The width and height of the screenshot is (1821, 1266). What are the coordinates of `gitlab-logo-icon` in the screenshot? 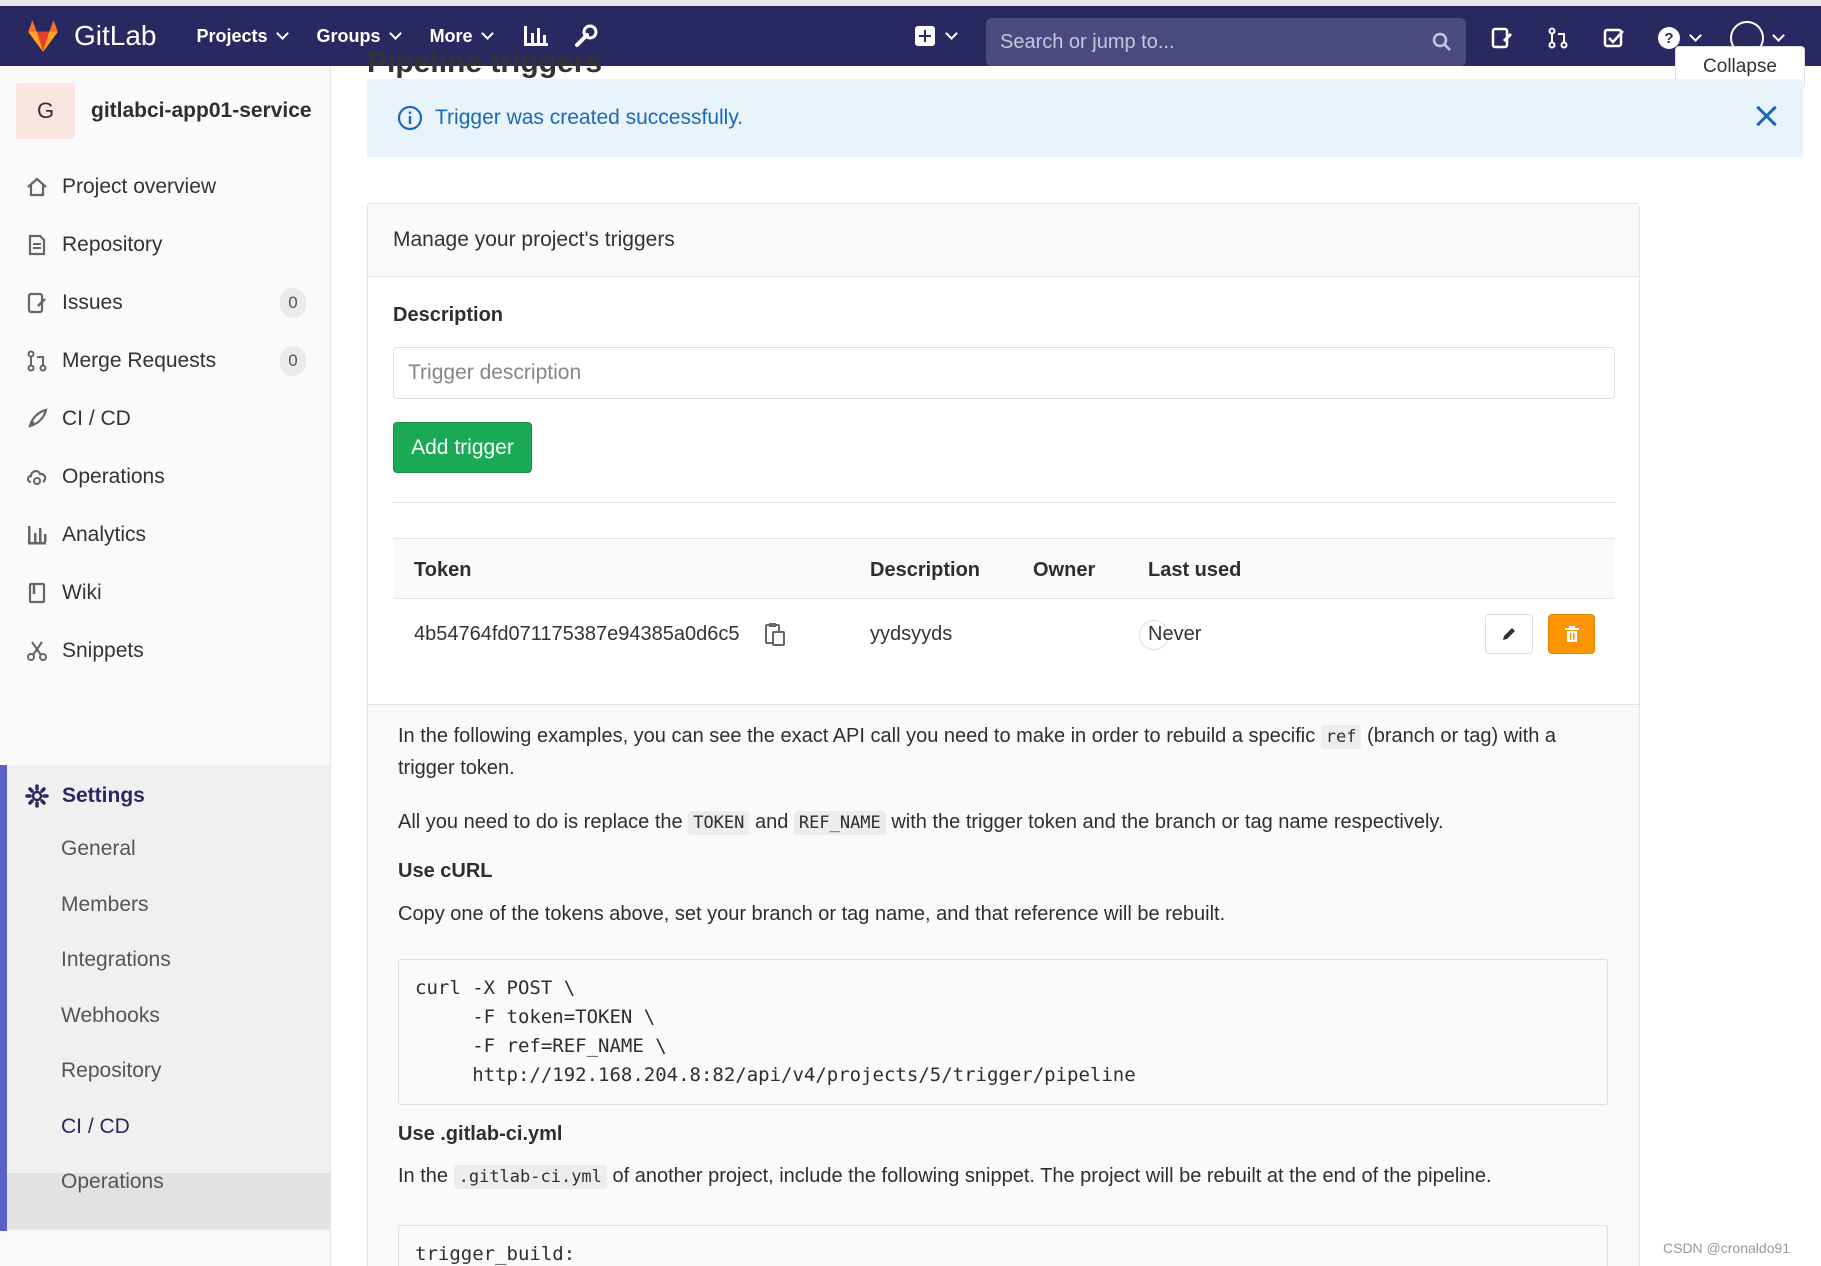 It's located at (43, 36).